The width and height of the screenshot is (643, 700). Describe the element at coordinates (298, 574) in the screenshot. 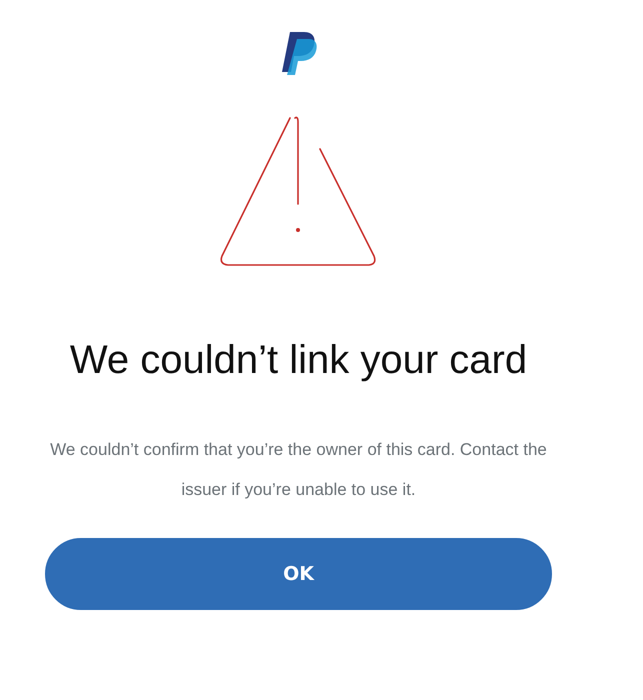

I see `ok-button: OK` at that location.